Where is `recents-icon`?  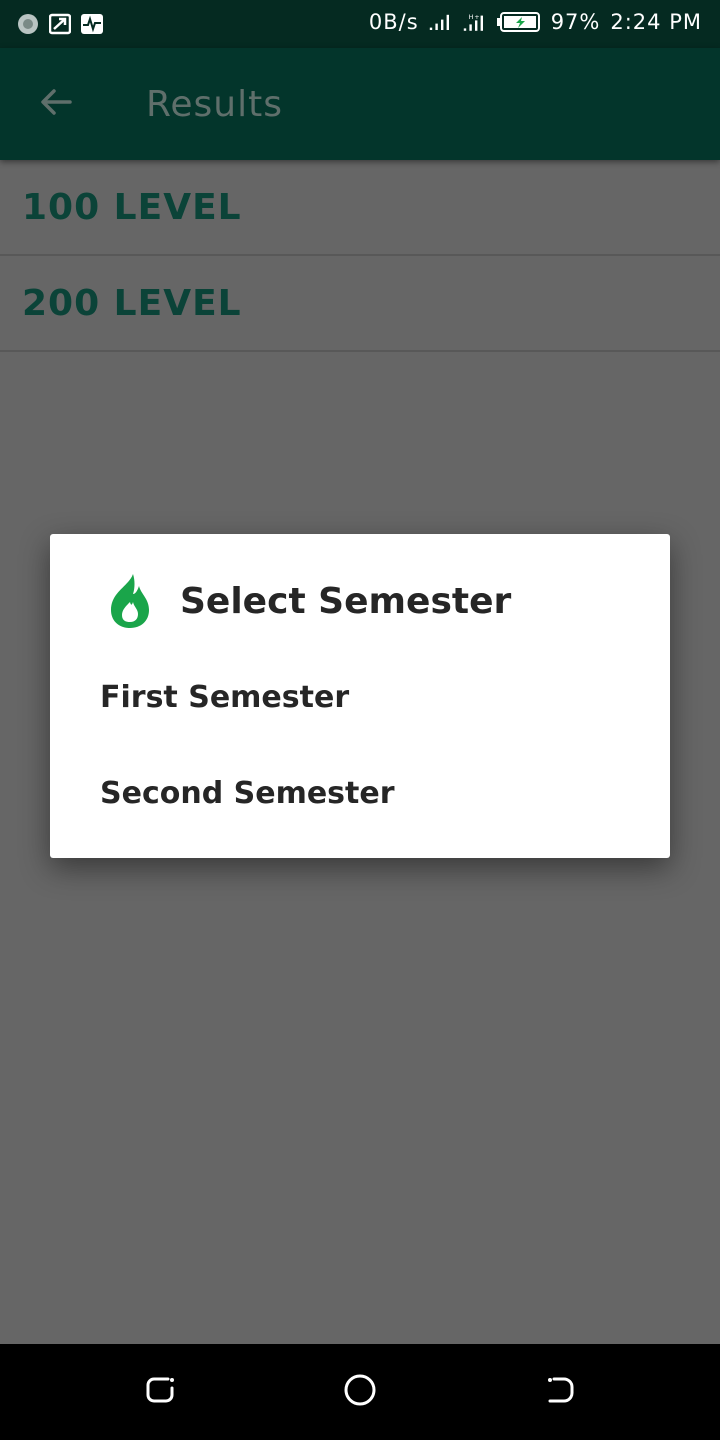 recents-icon is located at coordinates (160, 1392).